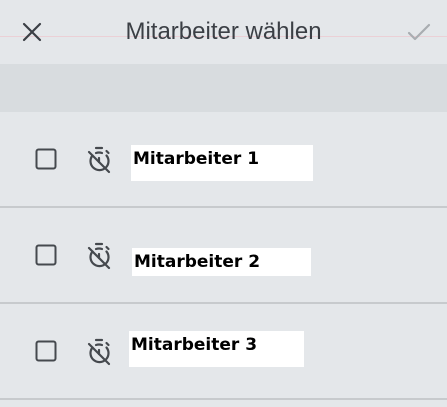  I want to click on employee-name: Mitarbeiter 3, so click(216, 349).